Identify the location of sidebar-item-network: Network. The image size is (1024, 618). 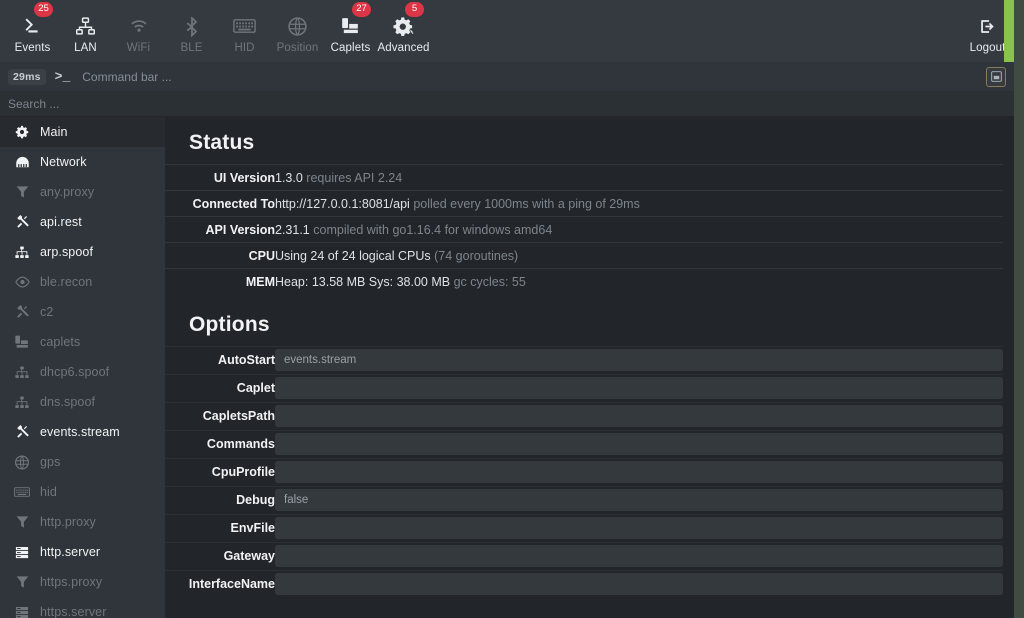
(82, 162).